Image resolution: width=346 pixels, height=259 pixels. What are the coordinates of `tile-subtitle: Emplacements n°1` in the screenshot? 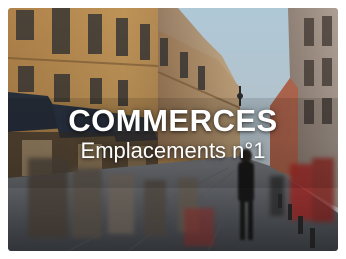 It's located at (173, 150).